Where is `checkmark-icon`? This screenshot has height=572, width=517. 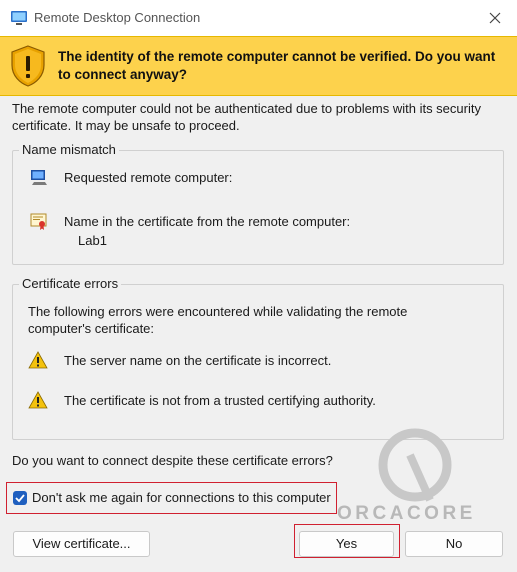 checkmark-icon is located at coordinates (20, 498).